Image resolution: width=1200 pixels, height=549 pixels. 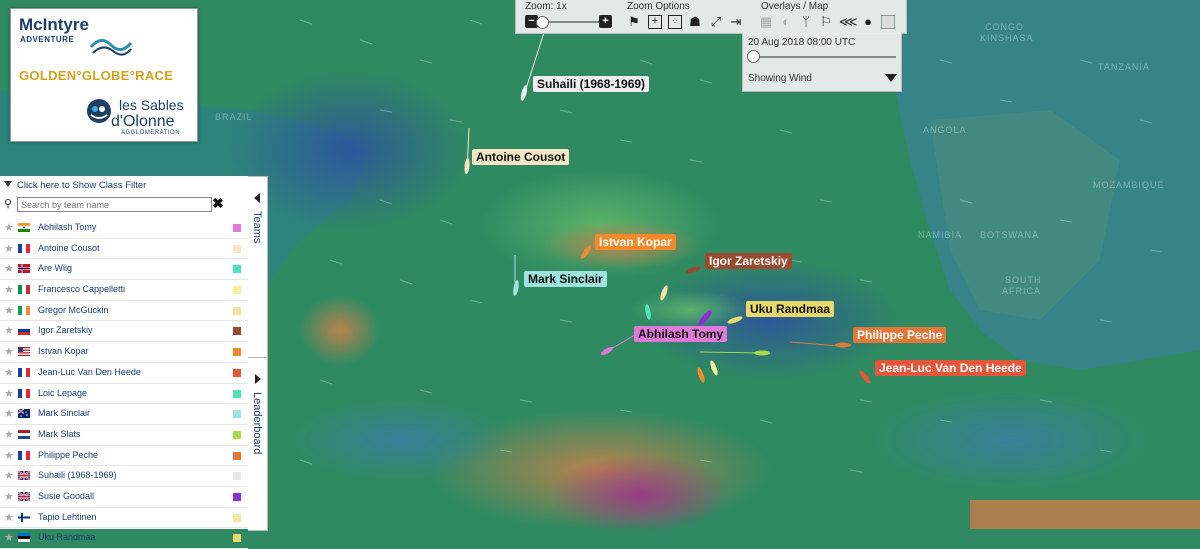 What do you see at coordinates (258, 267) in the screenshot?
I see `teams-tab: Teams` at bounding box center [258, 267].